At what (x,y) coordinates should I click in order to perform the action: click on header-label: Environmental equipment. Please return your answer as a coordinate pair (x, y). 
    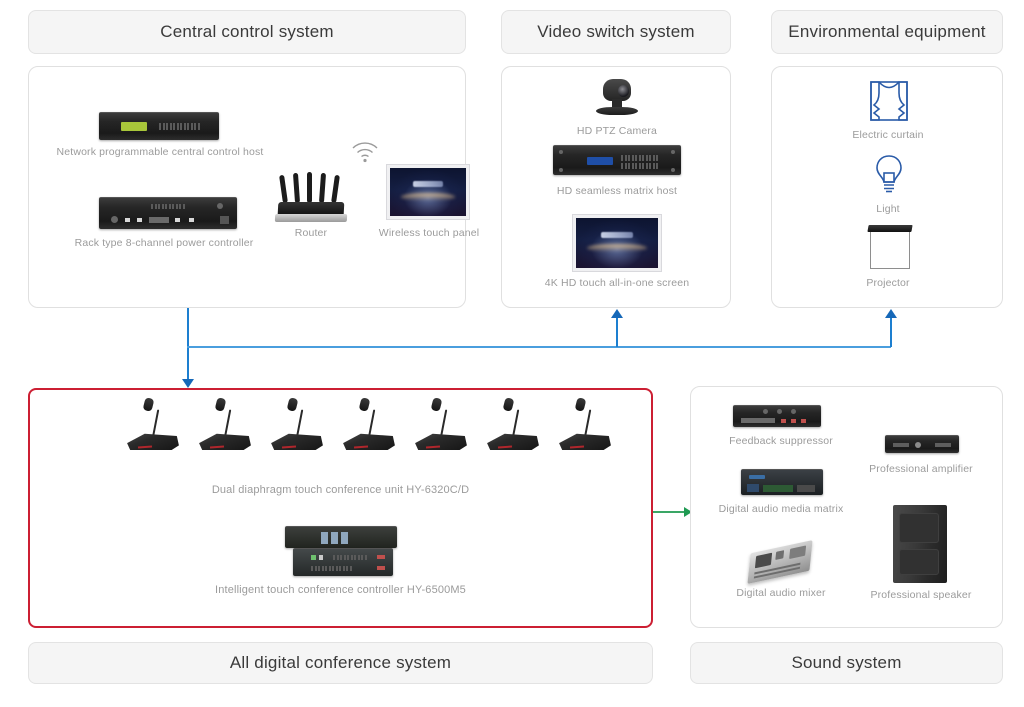
    Looking at the image, I should click on (887, 31).